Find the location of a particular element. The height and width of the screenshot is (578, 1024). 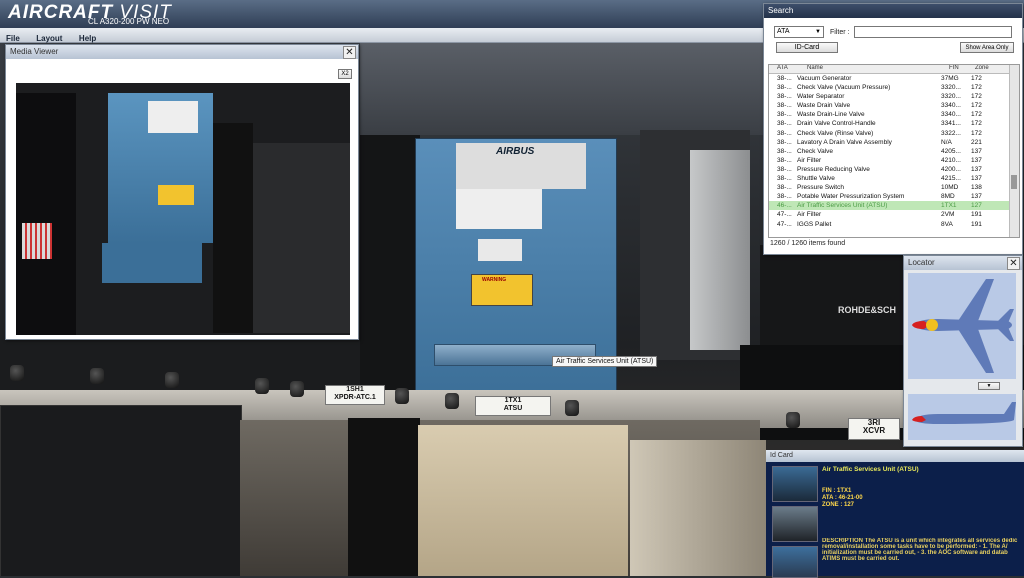

table-row: 47-... Air Filter 2VM 191 is located at coordinates (894, 214).